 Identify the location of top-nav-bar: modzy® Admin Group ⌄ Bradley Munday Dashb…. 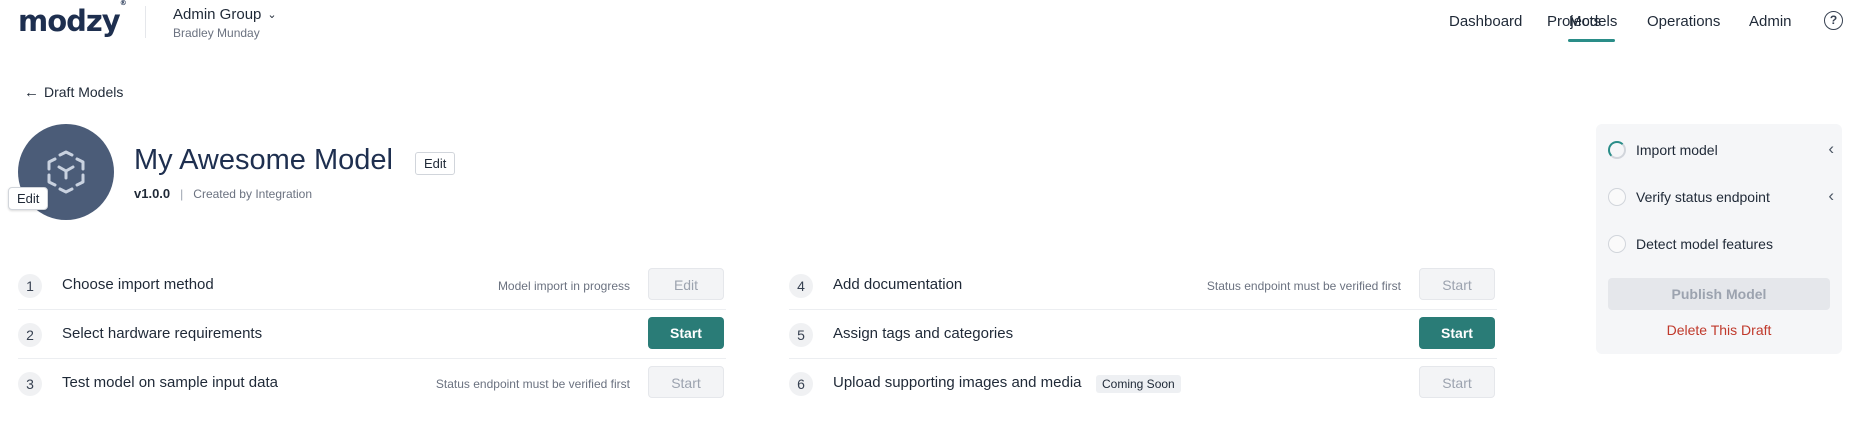
(927, 22).